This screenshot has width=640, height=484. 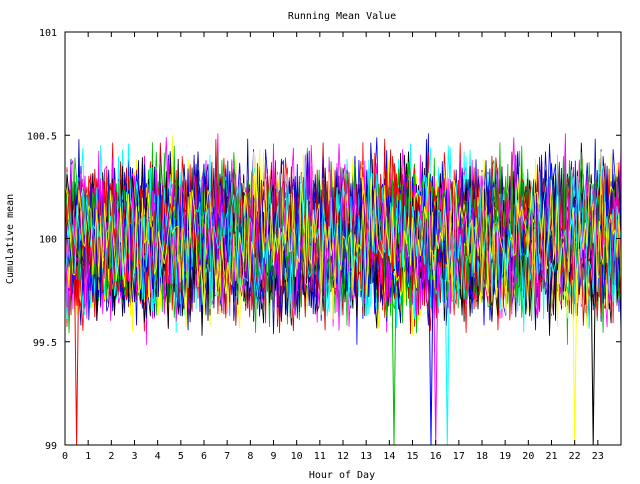 I want to click on x-tick-label: 4, so click(x=158, y=456).